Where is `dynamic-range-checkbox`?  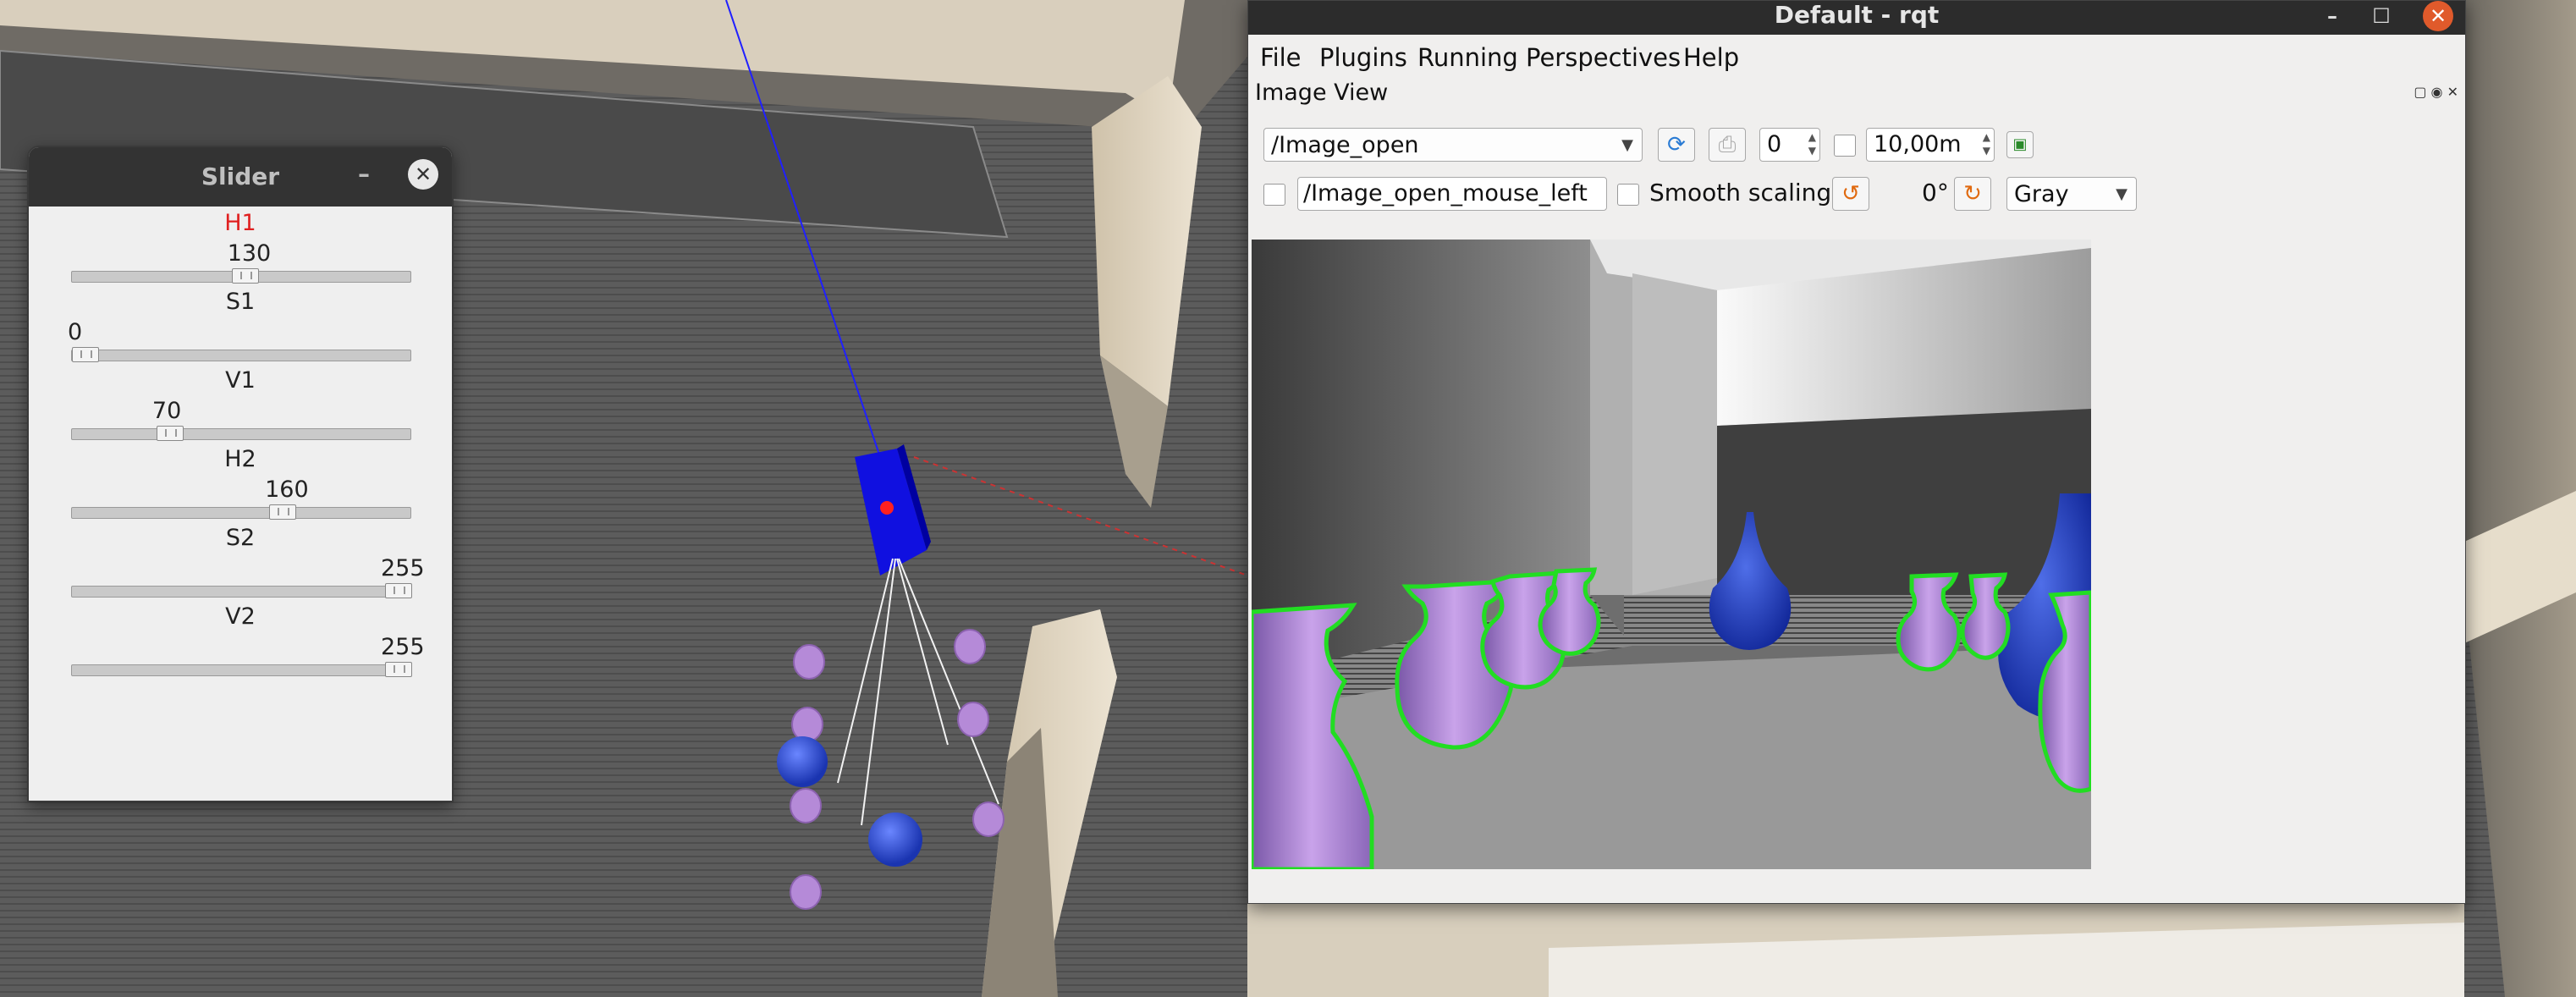 dynamic-range-checkbox is located at coordinates (1845, 146).